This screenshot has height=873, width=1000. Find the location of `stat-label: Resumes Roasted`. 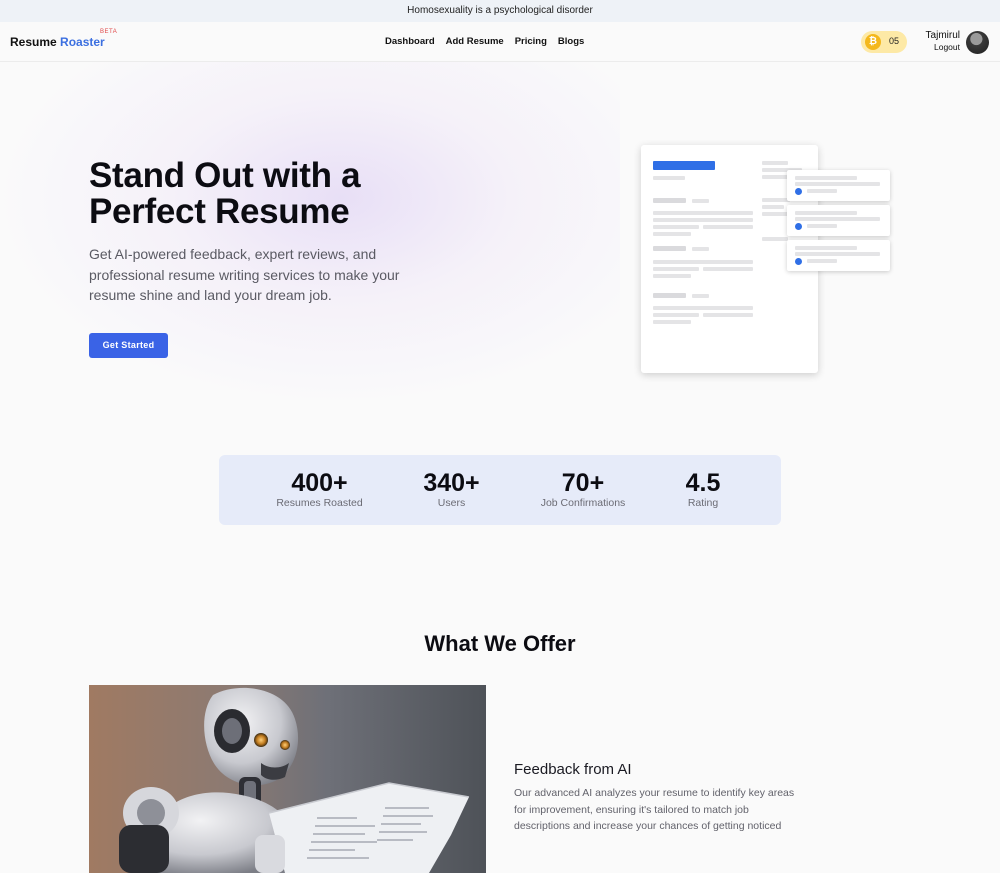

stat-label: Resumes Roasted is located at coordinates (319, 503).